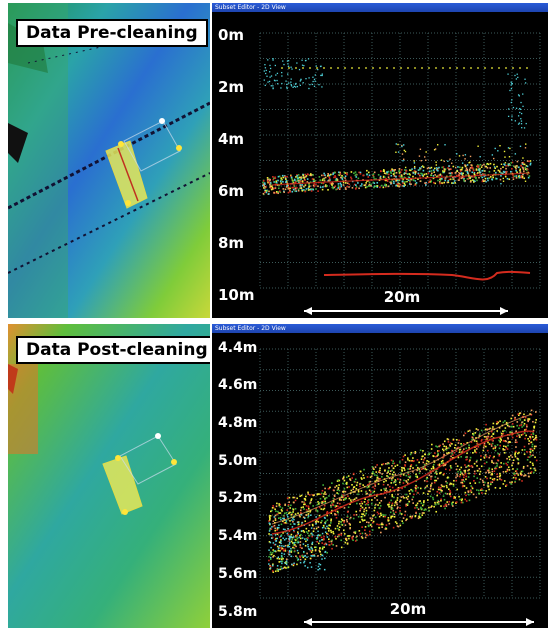 Image resolution: width=551 pixels, height=633 pixels. Describe the element at coordinates (238, 347) in the screenshot. I see `y-axis-tick-label: 4.4m` at that location.